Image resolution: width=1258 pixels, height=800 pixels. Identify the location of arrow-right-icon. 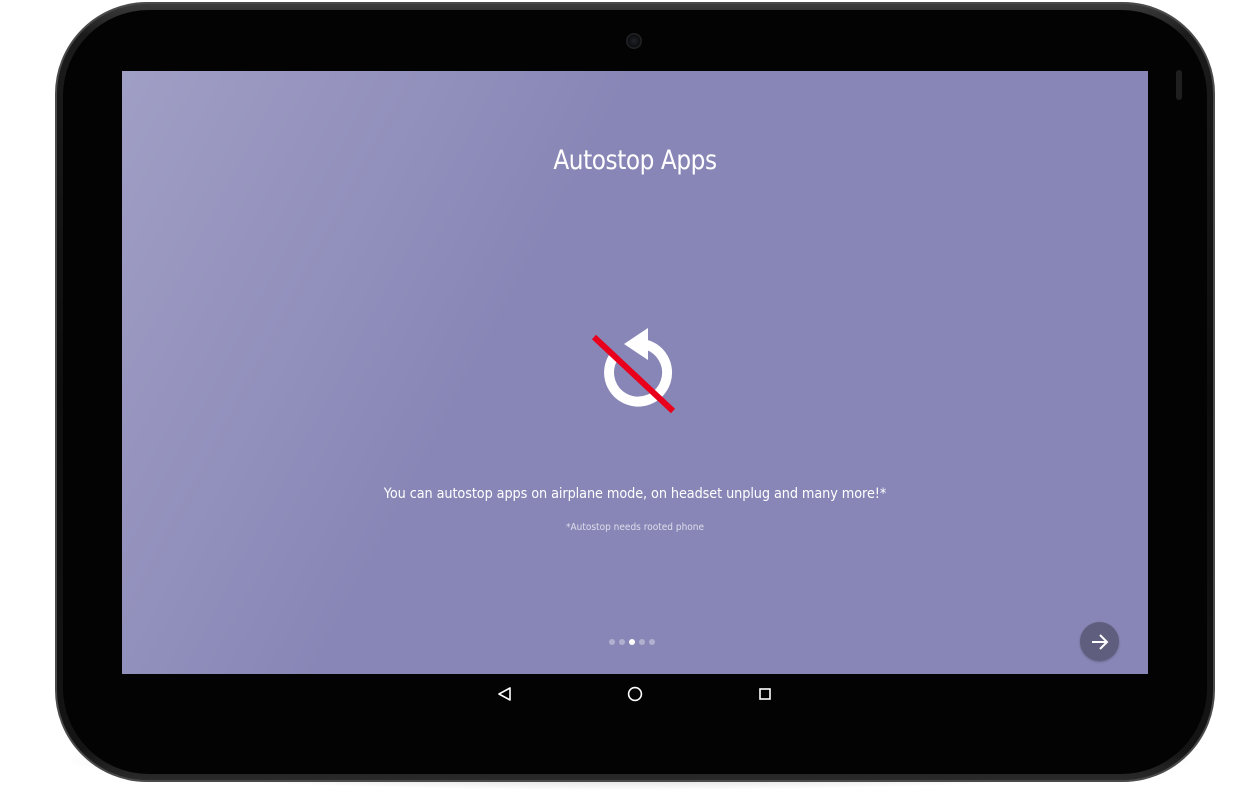
(1099, 641).